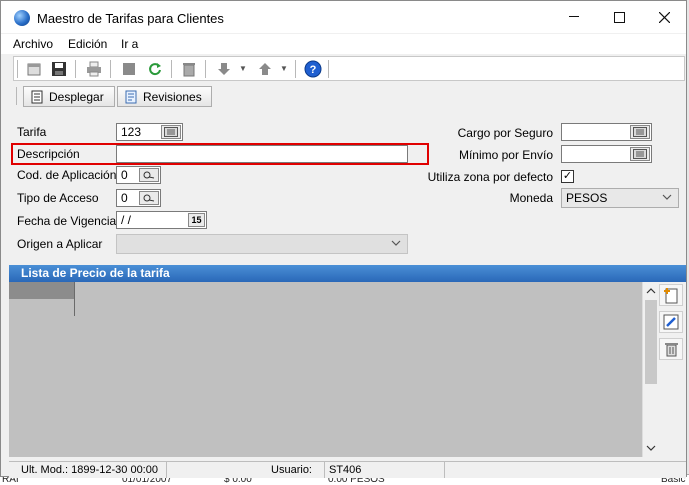 This screenshot has width=689, height=485. What do you see at coordinates (130, 18) in the screenshot?
I see `window-title: Maestro de Tarifas para Clientes` at bounding box center [130, 18].